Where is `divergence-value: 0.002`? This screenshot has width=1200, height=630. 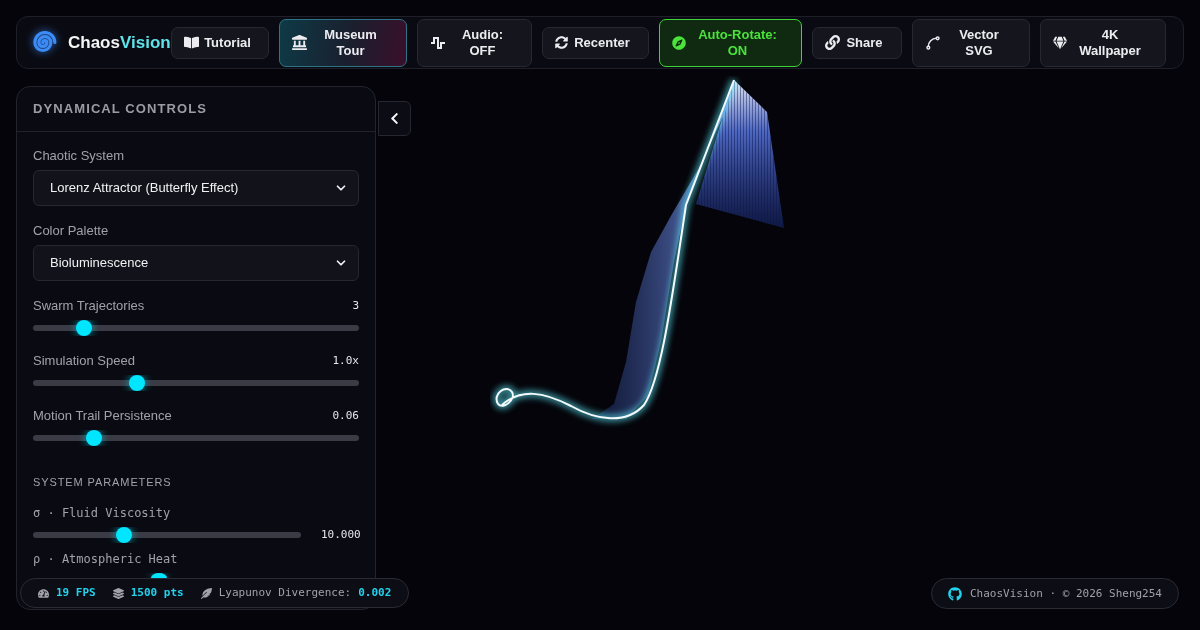 divergence-value: 0.002 is located at coordinates (375, 593).